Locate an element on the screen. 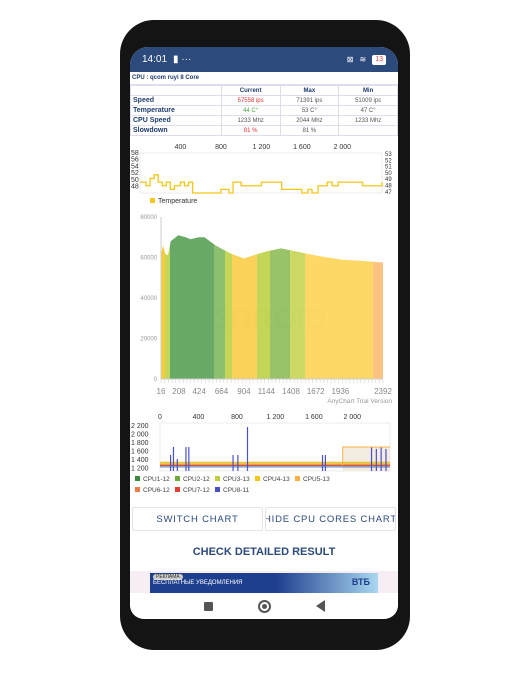  status-bar: 14:01 ▮ ··· ⊠ ≋ 13 is located at coordinates (264, 59).